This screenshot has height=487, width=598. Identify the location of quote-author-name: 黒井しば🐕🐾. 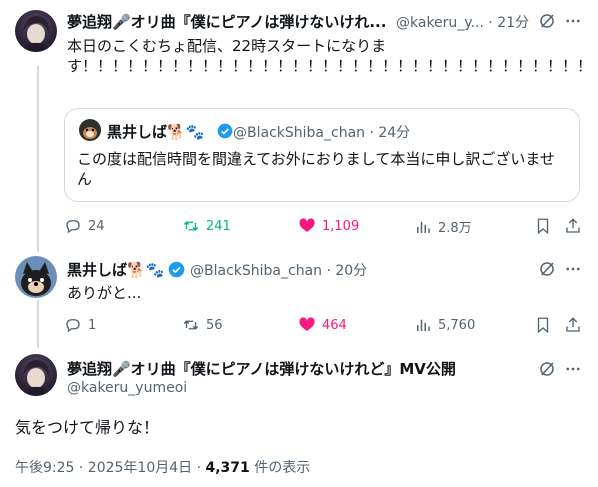
(156, 132).